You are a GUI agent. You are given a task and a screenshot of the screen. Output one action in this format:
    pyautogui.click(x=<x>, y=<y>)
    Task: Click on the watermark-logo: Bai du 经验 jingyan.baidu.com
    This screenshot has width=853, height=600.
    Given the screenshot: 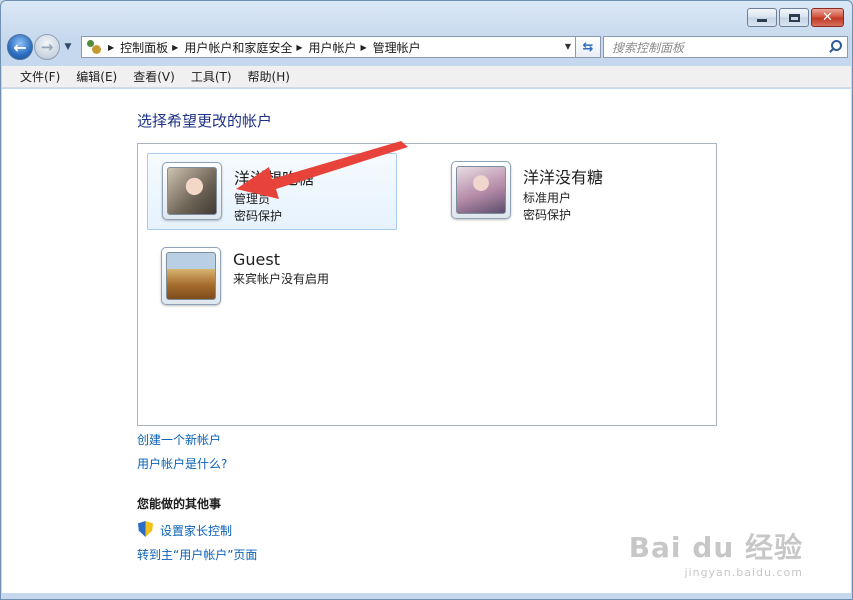 What is the action you would take?
    pyautogui.click(x=716, y=552)
    